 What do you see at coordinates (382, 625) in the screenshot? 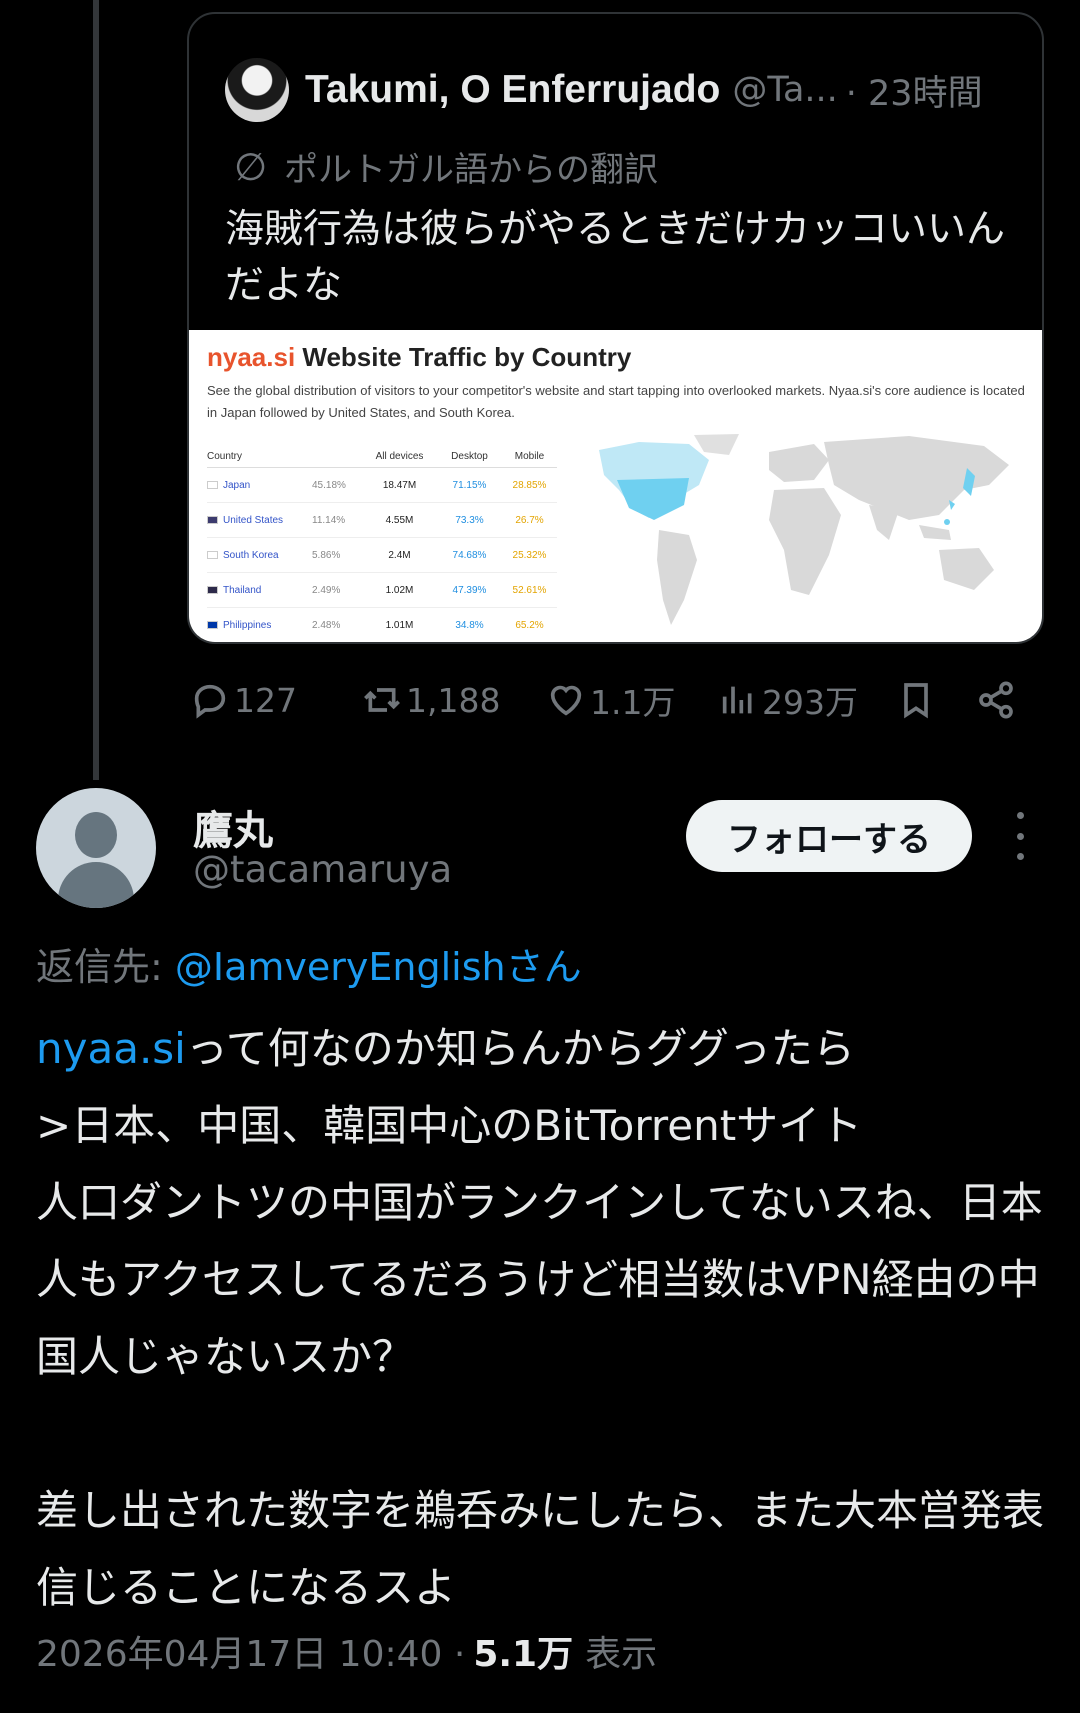
I see `table-row: Philippines 2.48% 1.01M 34.8% 65.2%` at bounding box center [382, 625].